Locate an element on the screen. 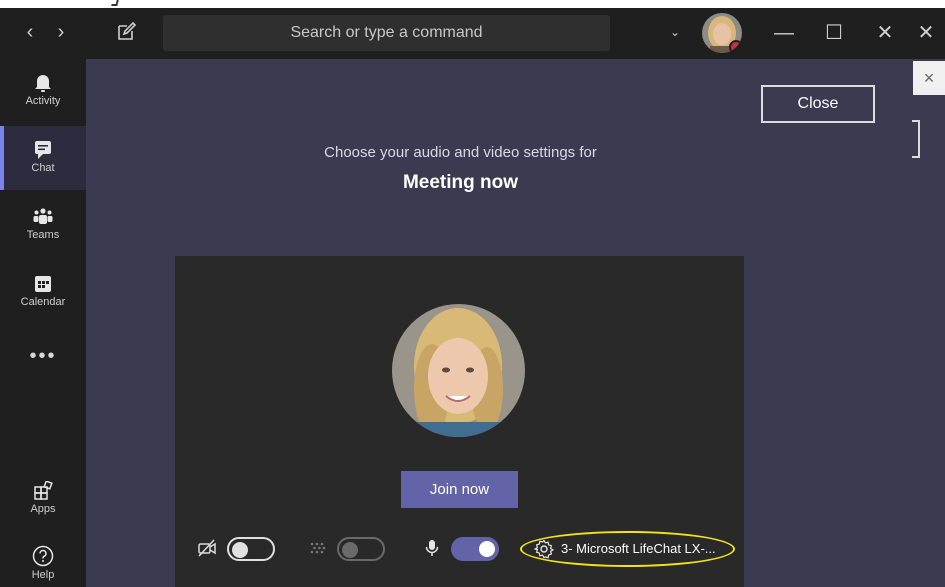  rail-item-activity: Activity is located at coordinates (43, 91).